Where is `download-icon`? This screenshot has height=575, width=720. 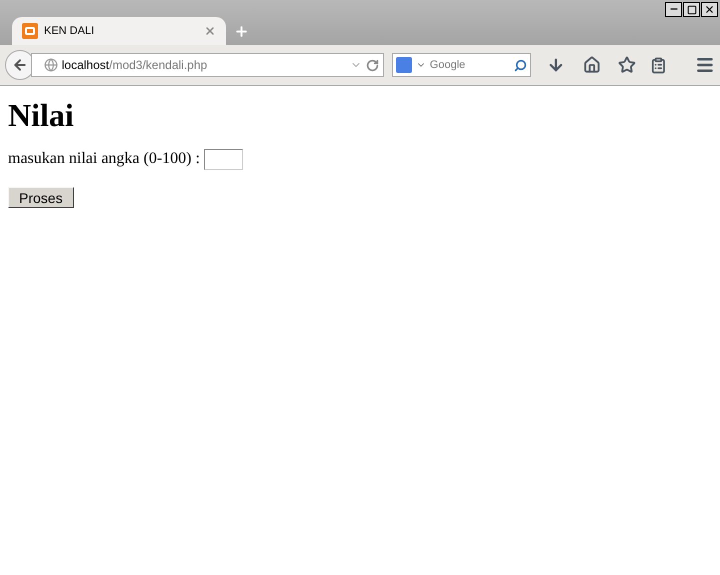 download-icon is located at coordinates (555, 65).